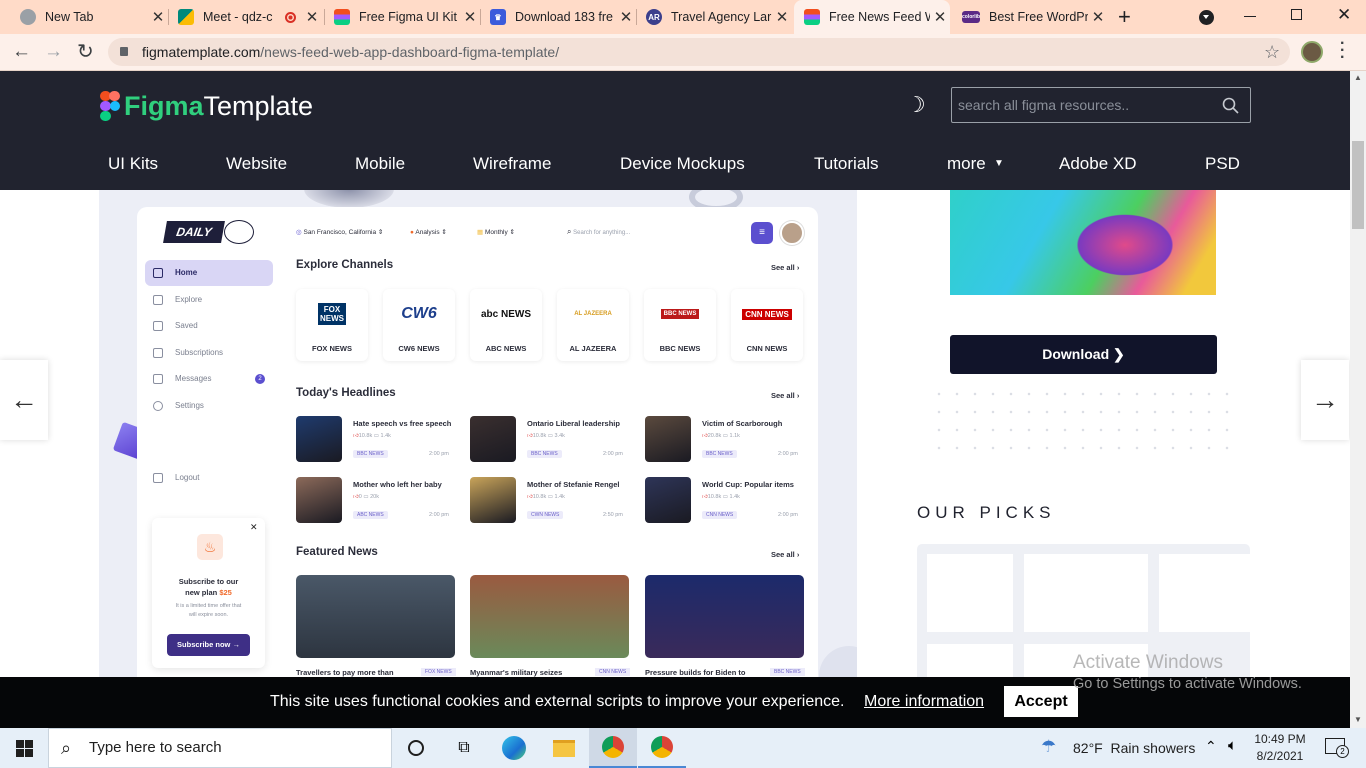 The height and width of the screenshot is (768, 1366). What do you see at coordinates (785, 395) in the screenshot?
I see `see-all-headlines-link: See all ›` at bounding box center [785, 395].